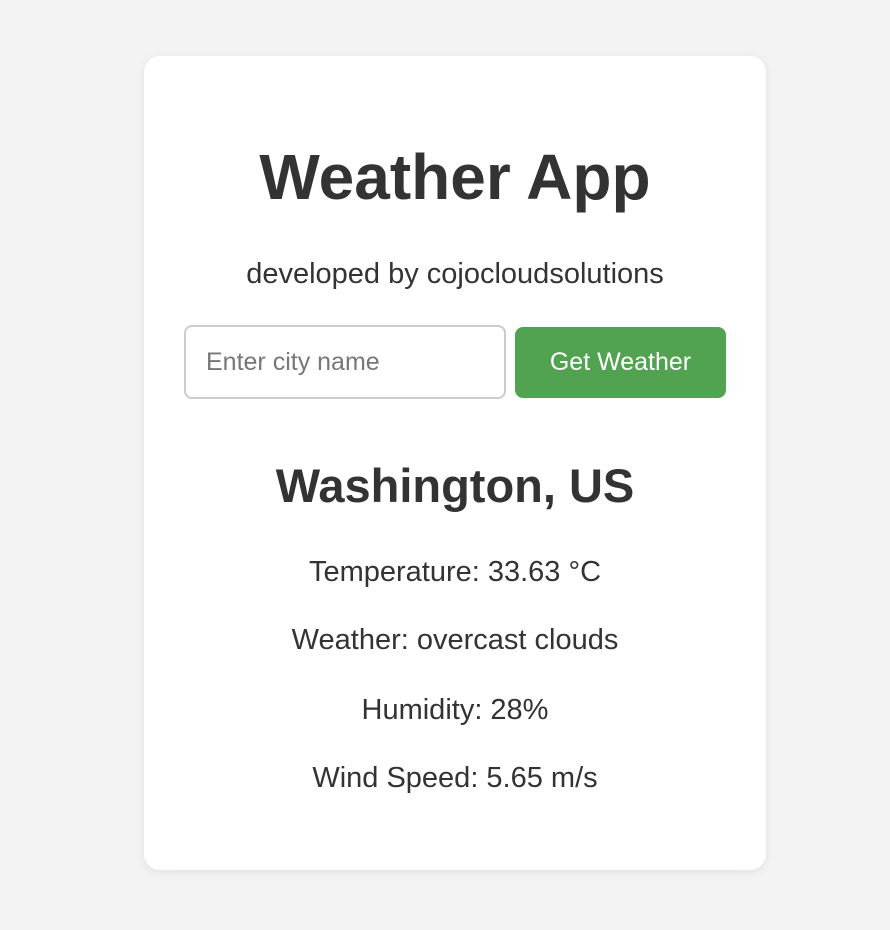 This screenshot has width=890, height=930. Describe the element at coordinates (345, 362) in the screenshot. I see `city-input` at that location.